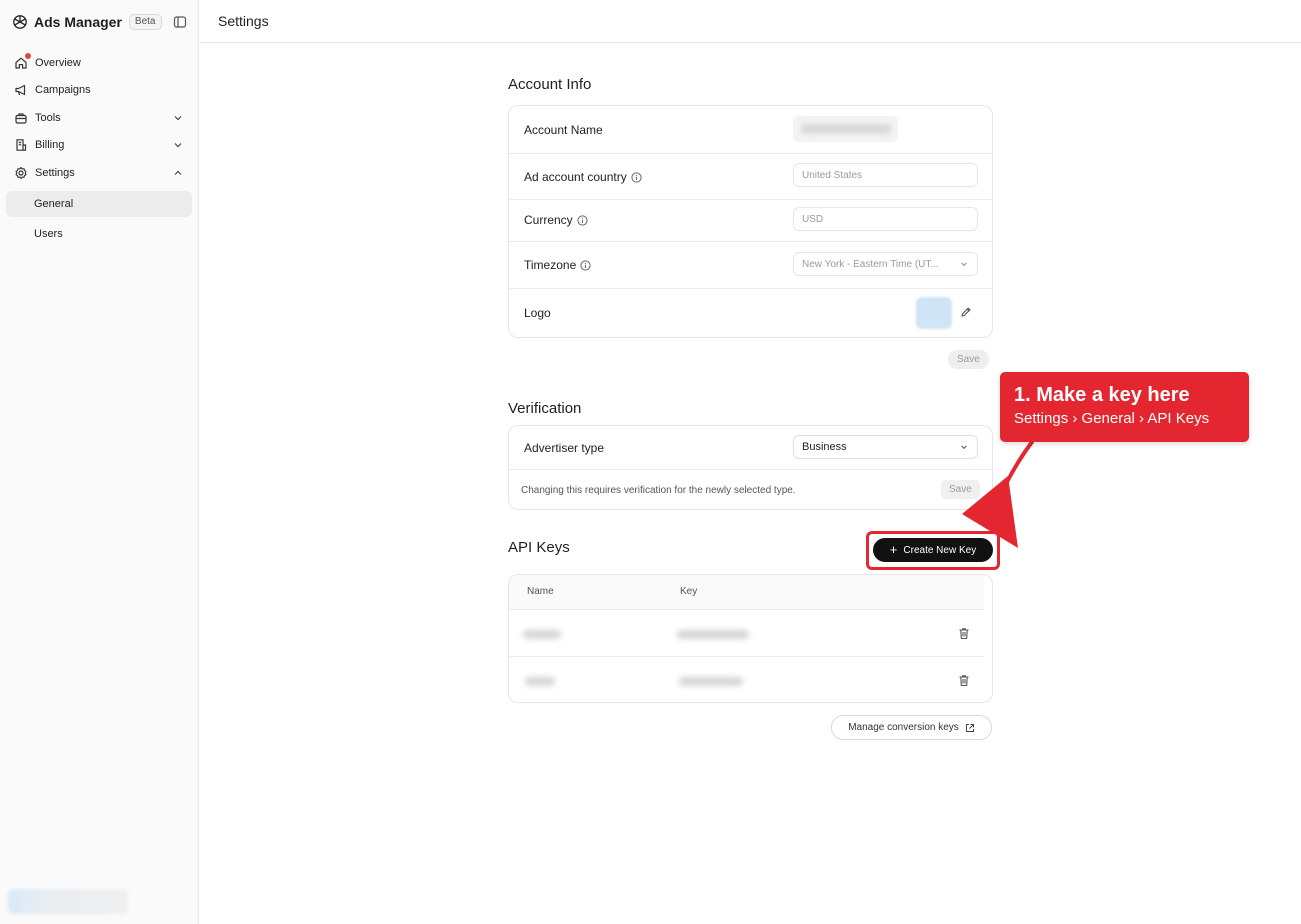 The image size is (1301, 924). I want to click on external-link-icon, so click(970, 728).